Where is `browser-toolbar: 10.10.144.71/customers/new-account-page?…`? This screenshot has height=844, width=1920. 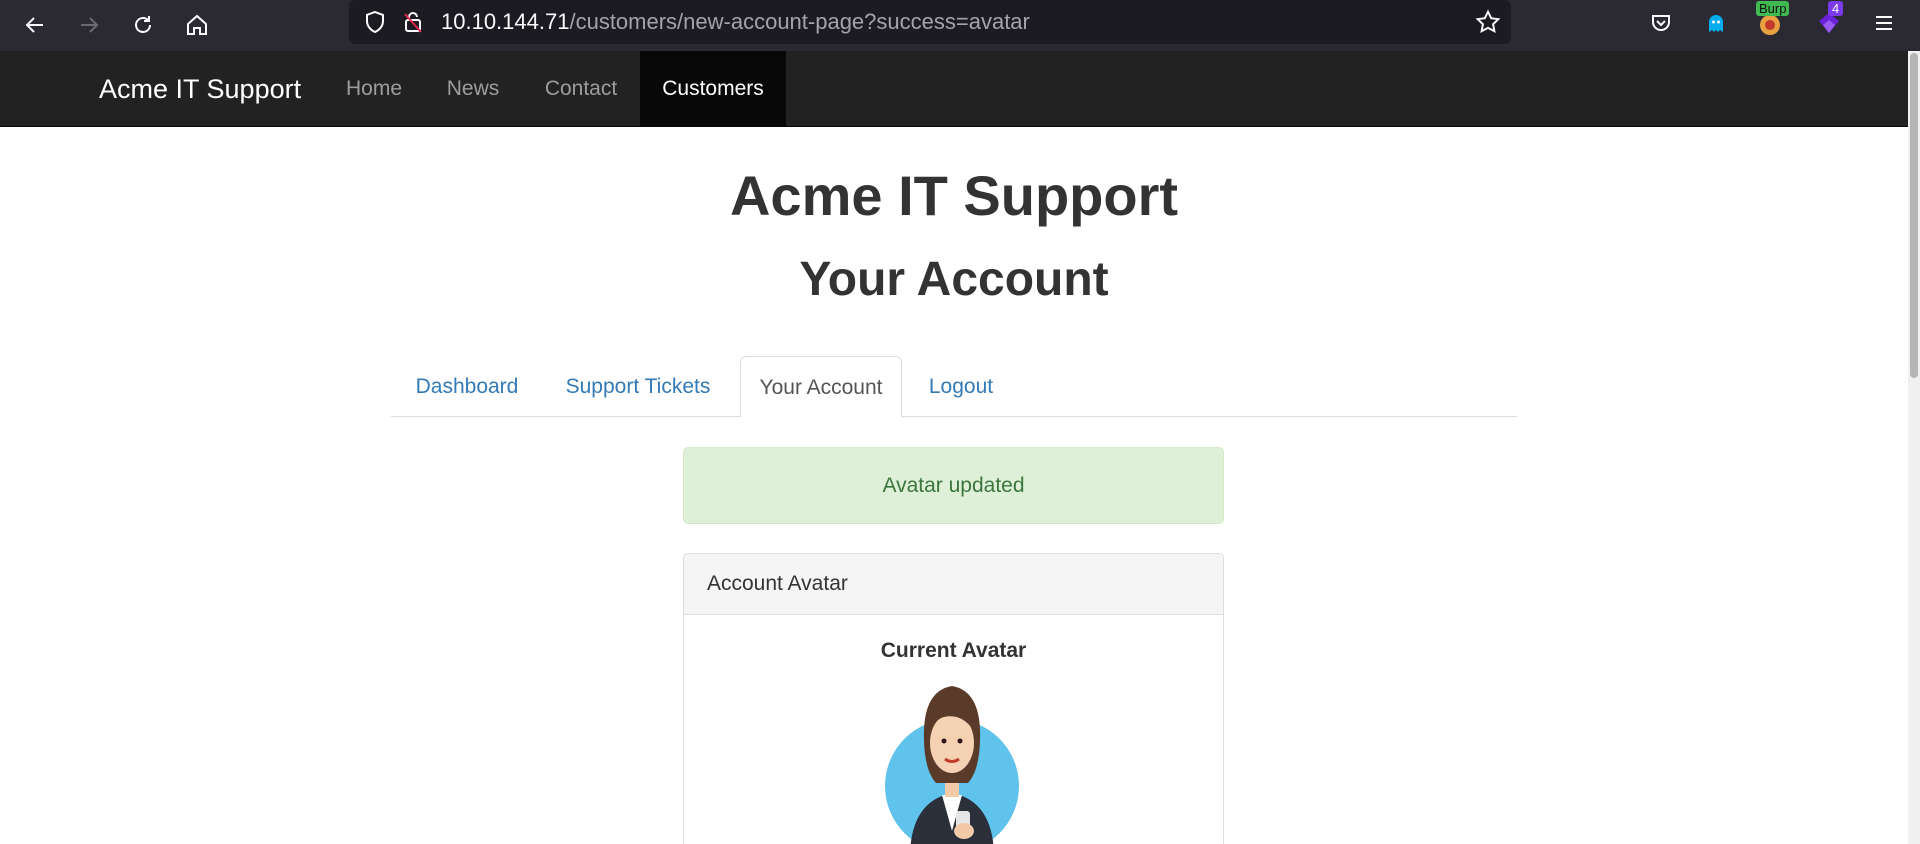 browser-toolbar: 10.10.144.71/customers/new-account-page?… is located at coordinates (960, 25).